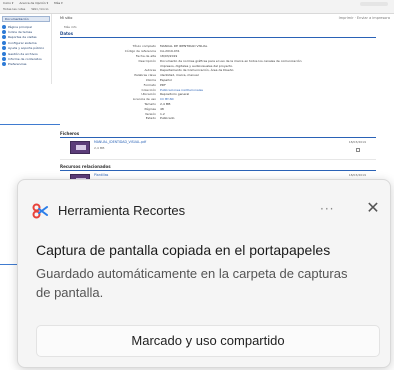  I want to click on field-value: 18/03/2019, so click(169, 55).